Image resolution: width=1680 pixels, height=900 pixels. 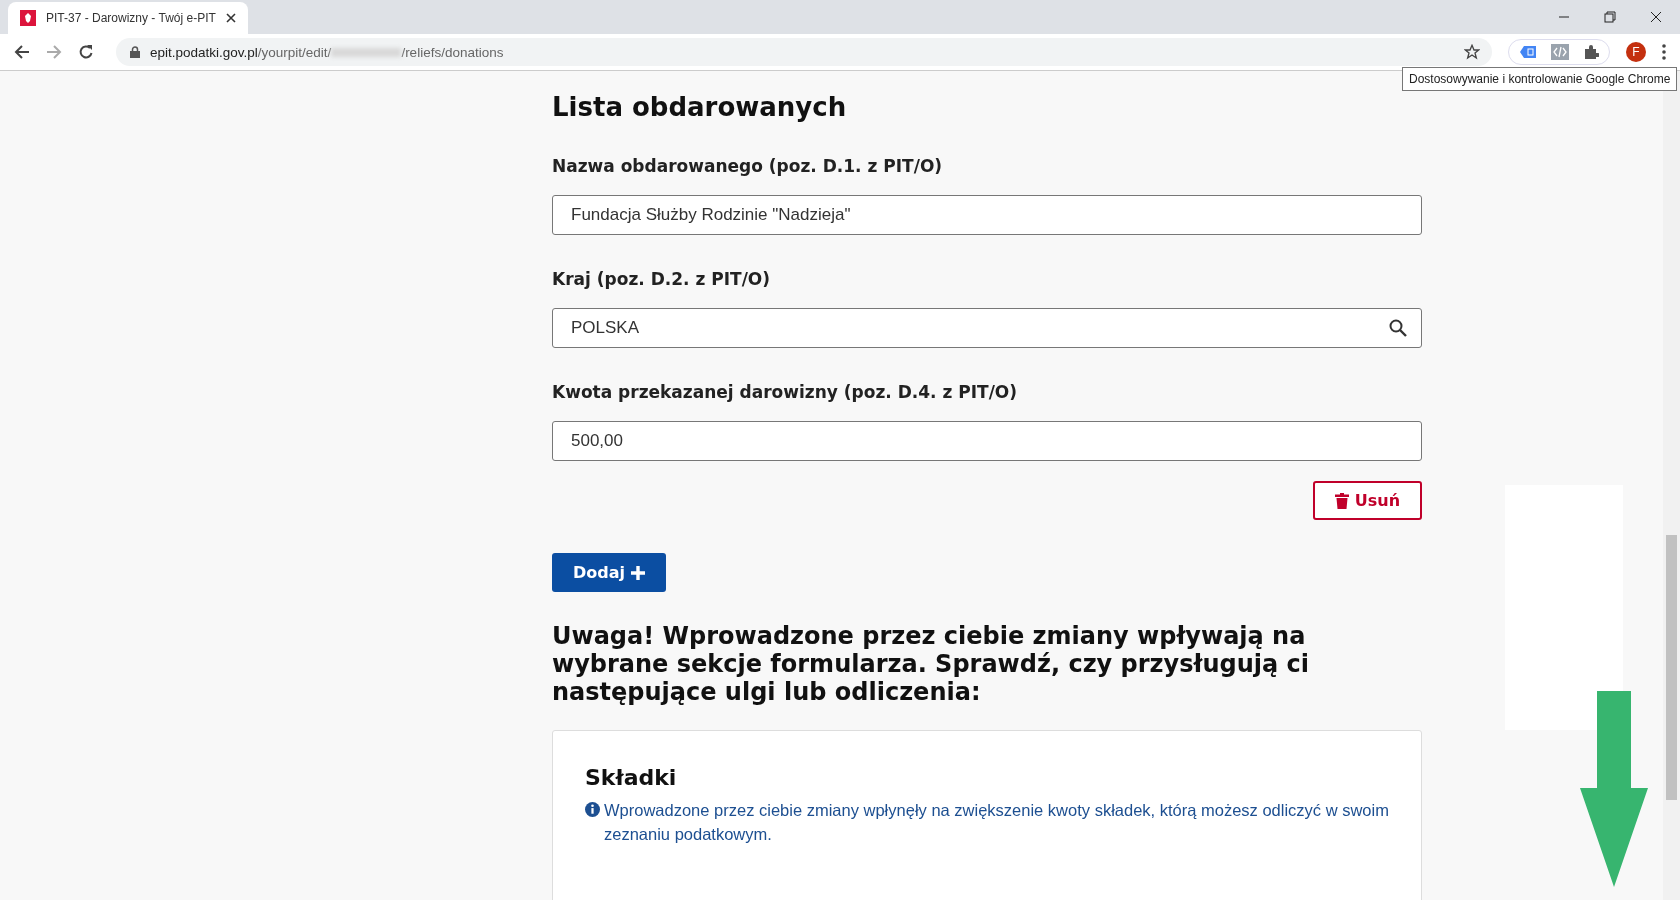 What do you see at coordinates (1528, 52) in the screenshot?
I see `tag-icon` at bounding box center [1528, 52].